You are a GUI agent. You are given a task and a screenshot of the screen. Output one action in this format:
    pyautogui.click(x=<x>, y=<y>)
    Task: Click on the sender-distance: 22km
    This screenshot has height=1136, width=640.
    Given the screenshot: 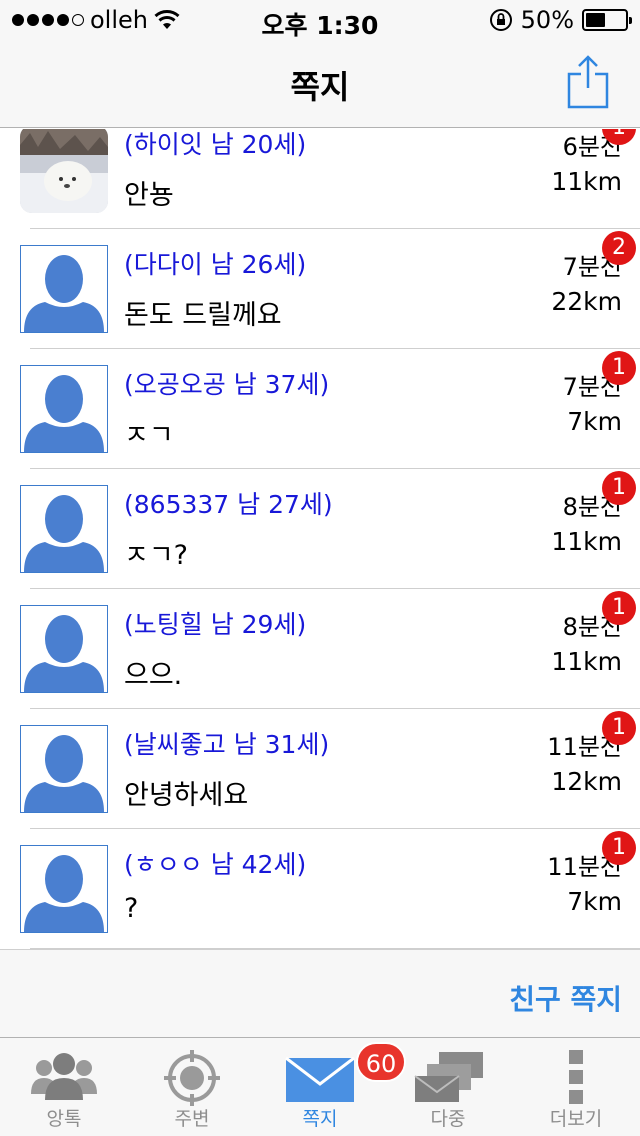 What is the action you would take?
    pyautogui.click(x=586, y=301)
    